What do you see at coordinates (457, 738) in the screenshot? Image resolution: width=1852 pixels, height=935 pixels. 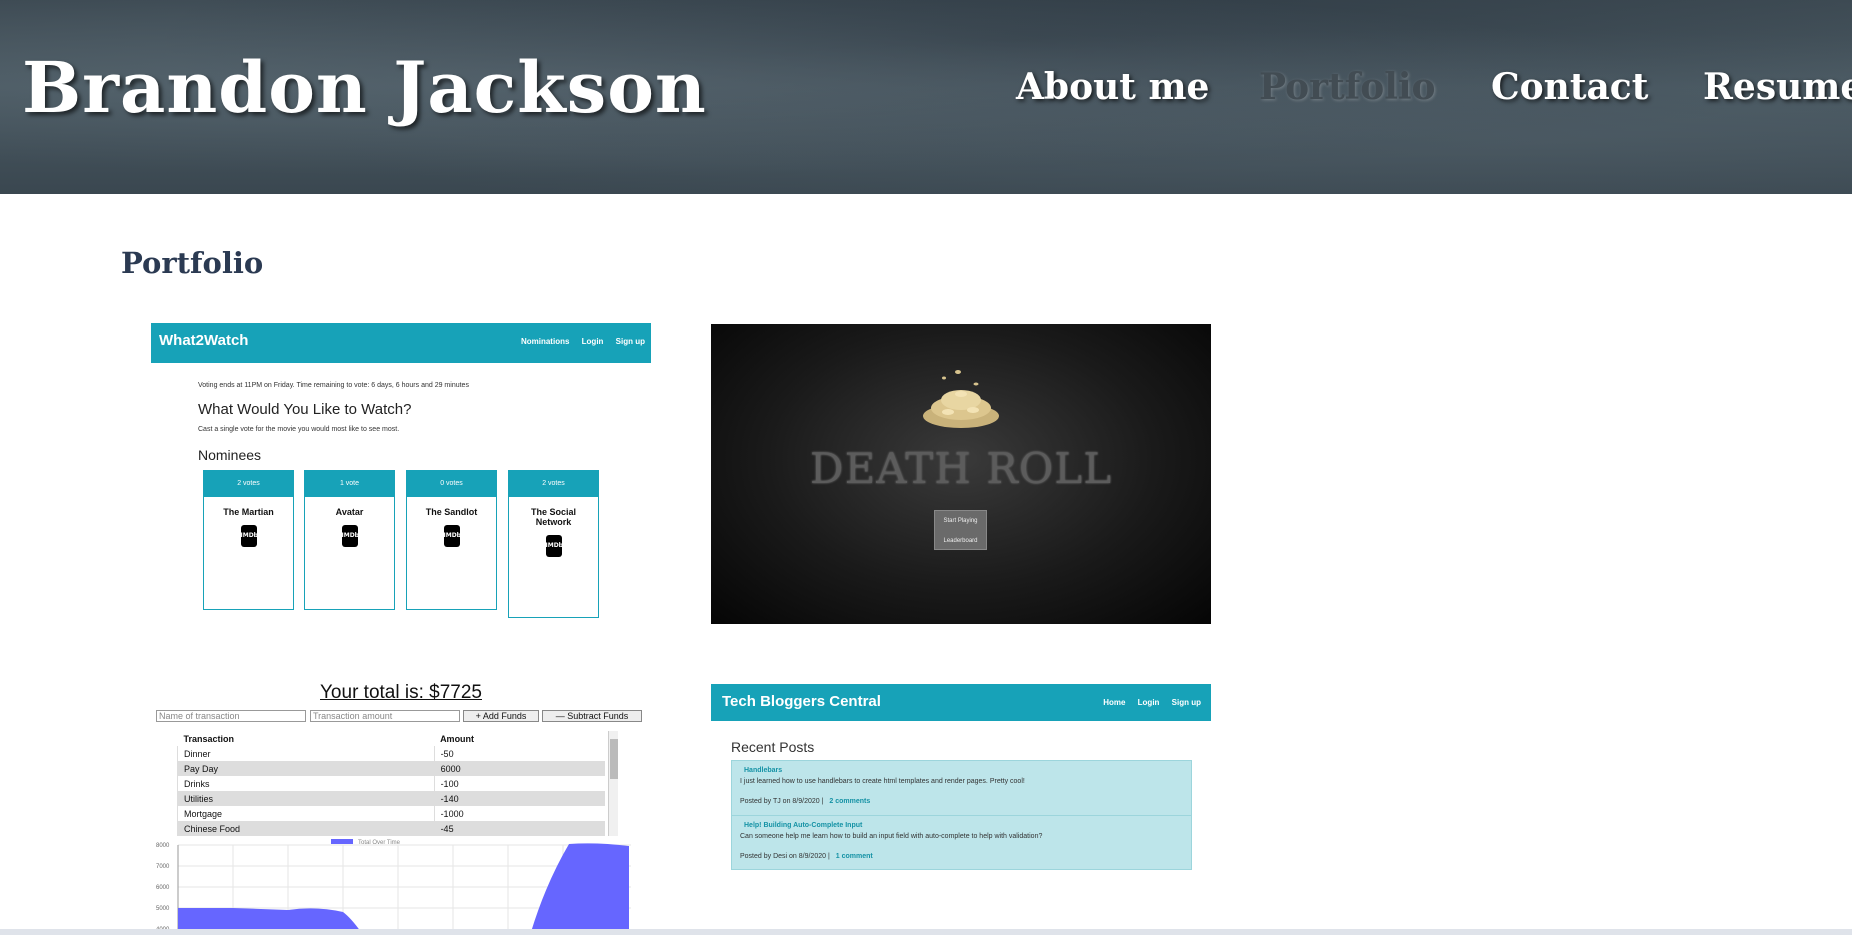 I see `column-header: Amount` at bounding box center [457, 738].